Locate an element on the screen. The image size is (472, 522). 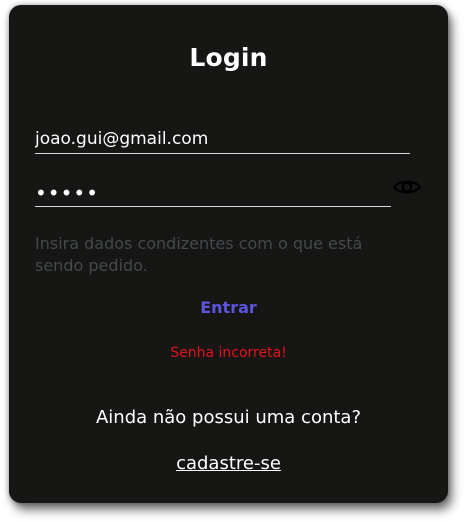
no-account-text: Ainda não possui uma conta? is located at coordinates (228, 417).